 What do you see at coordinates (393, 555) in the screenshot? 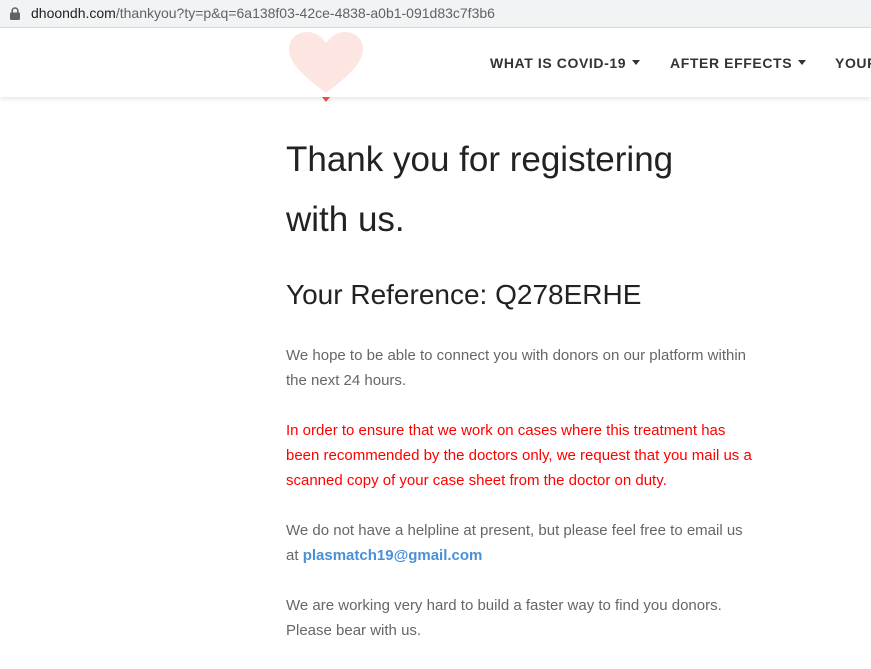
I see `email-link: plasmatch19@gmail.com` at bounding box center [393, 555].